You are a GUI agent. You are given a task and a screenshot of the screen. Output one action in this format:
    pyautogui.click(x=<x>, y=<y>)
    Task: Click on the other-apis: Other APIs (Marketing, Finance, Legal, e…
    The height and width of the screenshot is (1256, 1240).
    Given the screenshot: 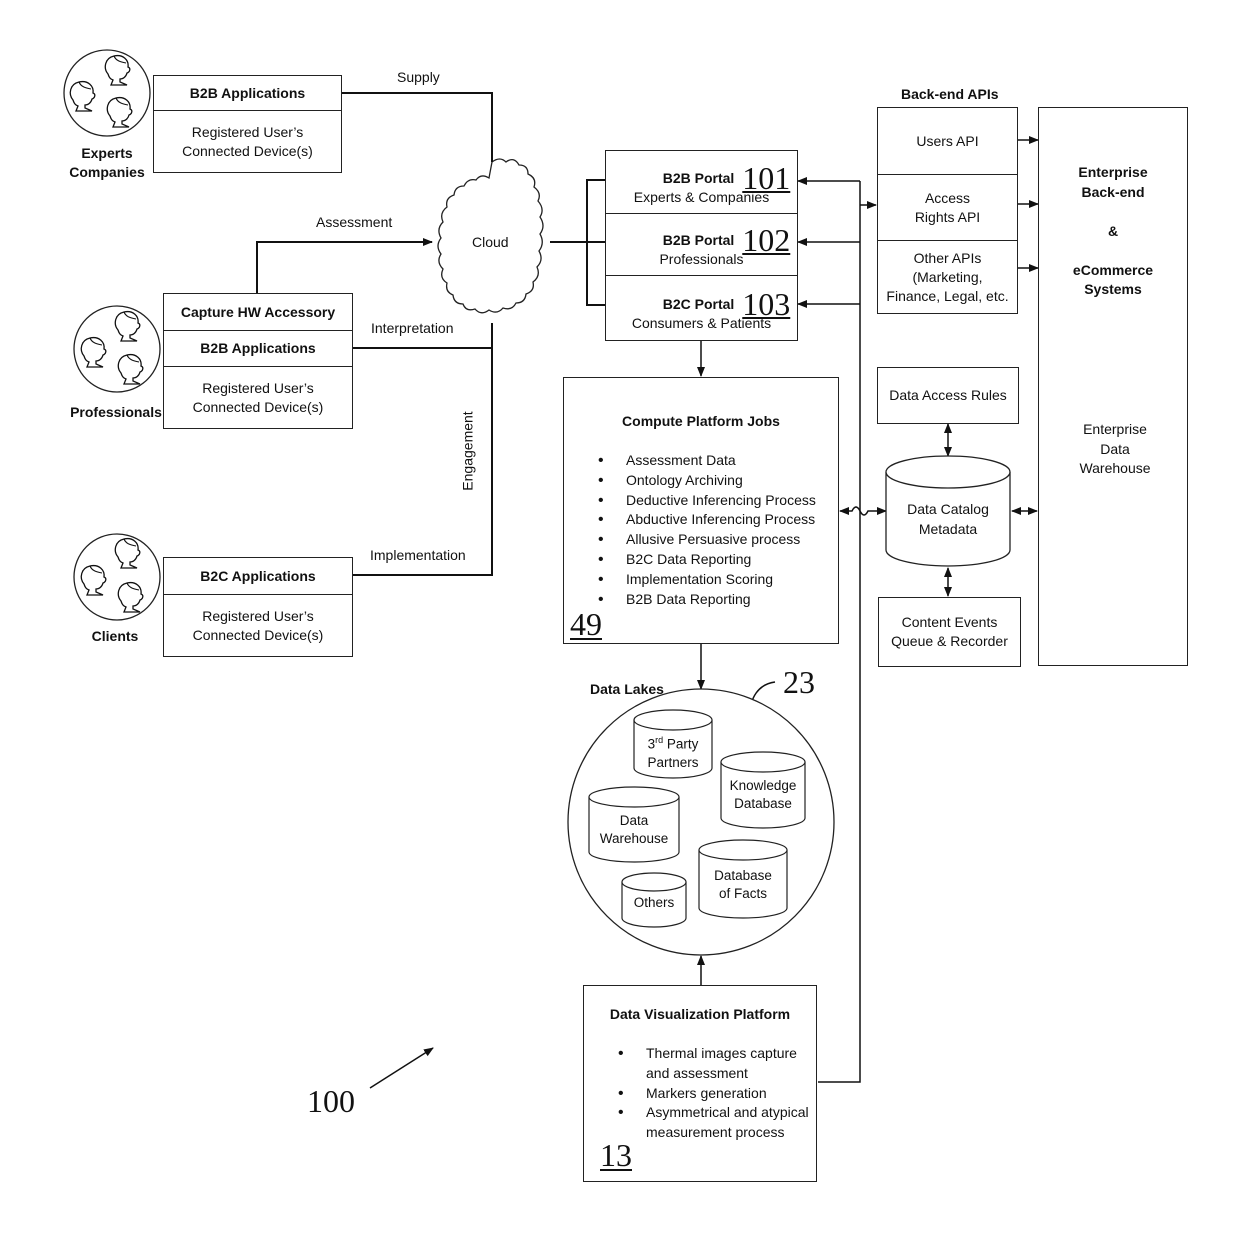 What is the action you would take?
    pyautogui.click(x=947, y=276)
    